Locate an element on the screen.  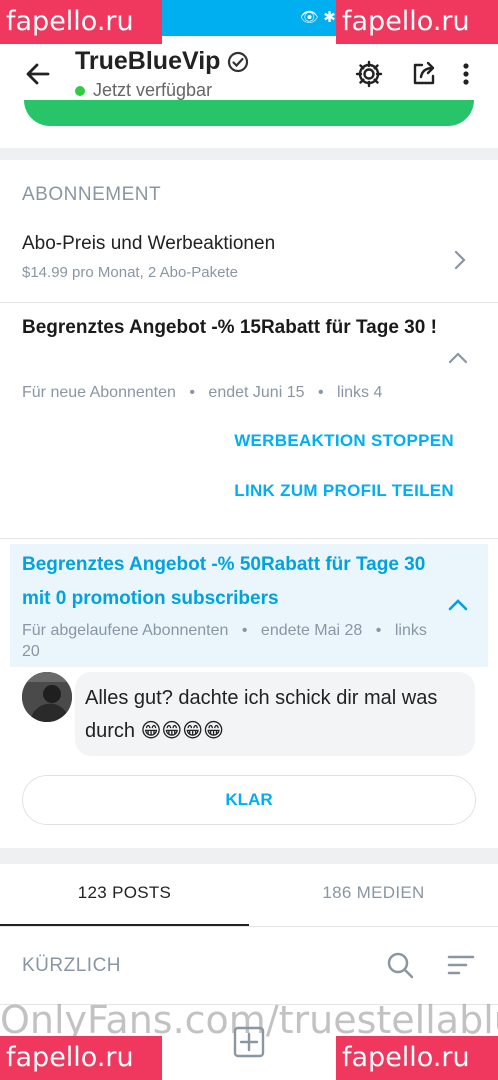
sort-label-recent: KÜRZLICH is located at coordinates (72, 965).